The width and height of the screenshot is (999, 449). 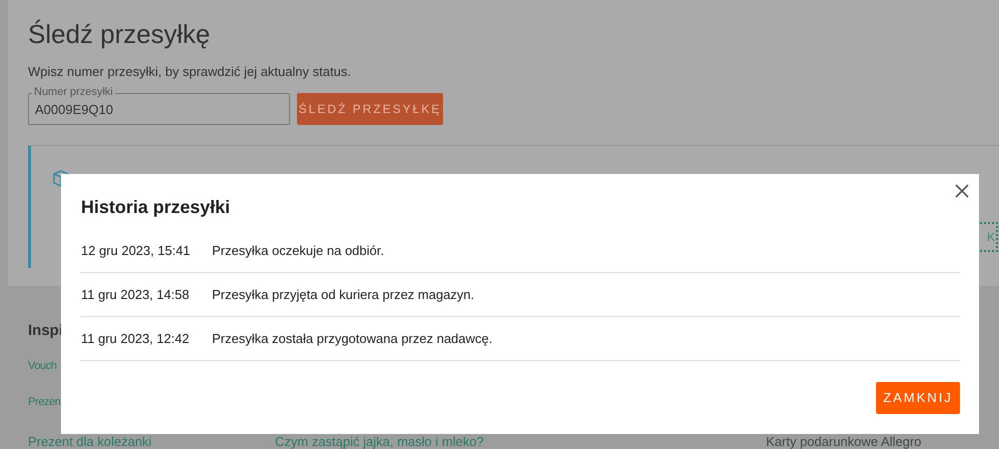 What do you see at coordinates (135, 339) in the screenshot?
I see `event-date: 11 gru 2023, 12:42` at bounding box center [135, 339].